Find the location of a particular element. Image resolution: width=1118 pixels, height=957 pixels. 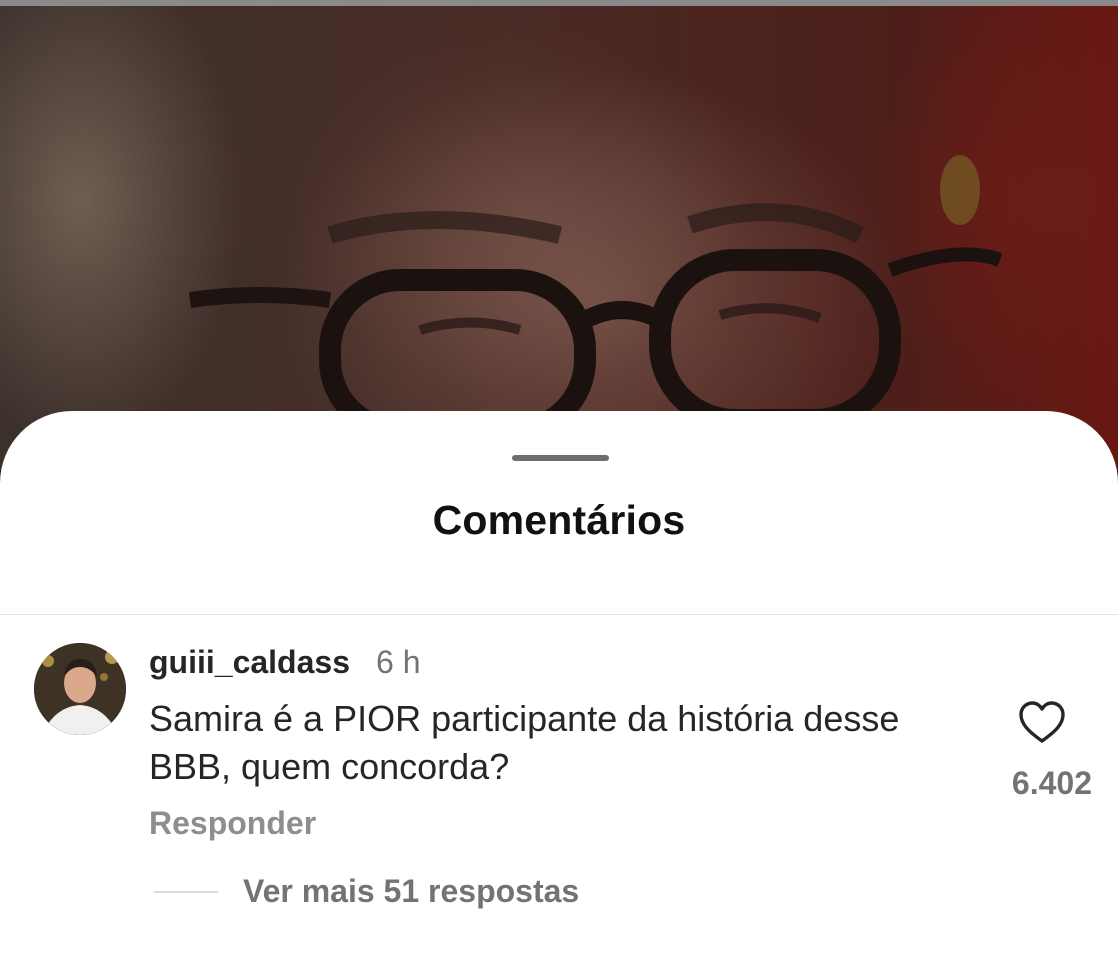

header-divider is located at coordinates (559, 614).